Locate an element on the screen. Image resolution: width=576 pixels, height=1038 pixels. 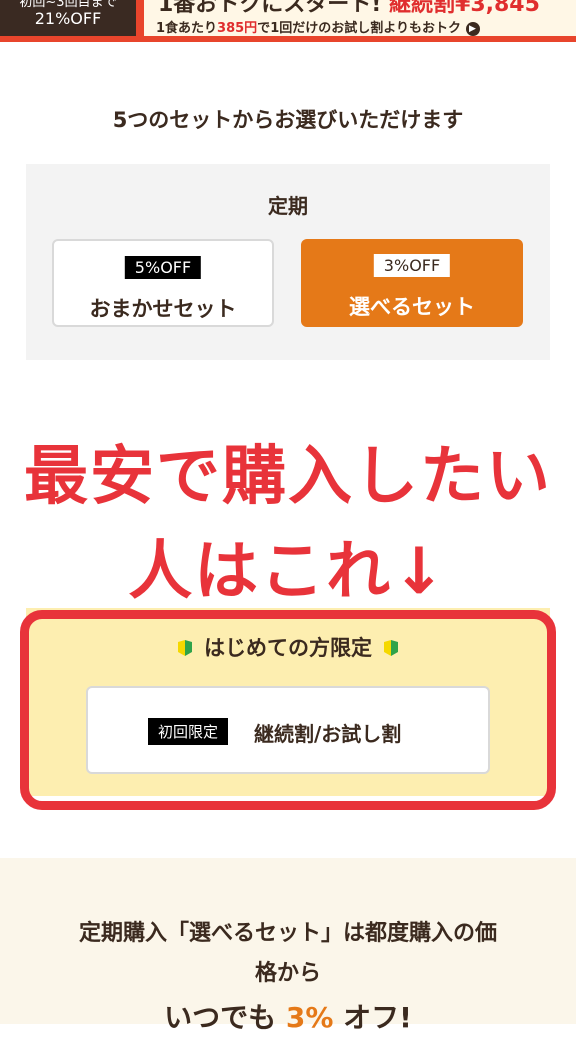
promo-subline: 1食あたり385円で1回だけのお試し割よりもおトク ▶ is located at coordinates (318, 26).